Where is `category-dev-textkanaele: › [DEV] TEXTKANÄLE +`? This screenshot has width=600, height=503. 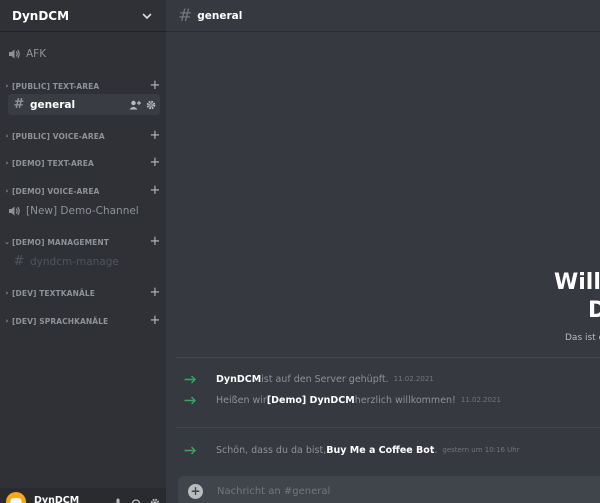 category-dev-textkanaele: › [DEV] TEXTKANÄLE + is located at coordinates (82, 293).